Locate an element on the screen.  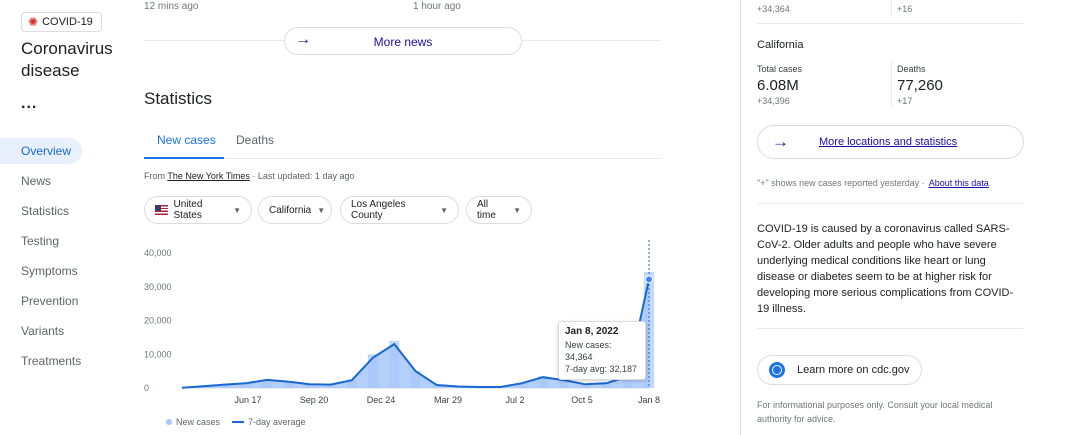
news-time-left: 12 mins ago is located at coordinates (171, 6).